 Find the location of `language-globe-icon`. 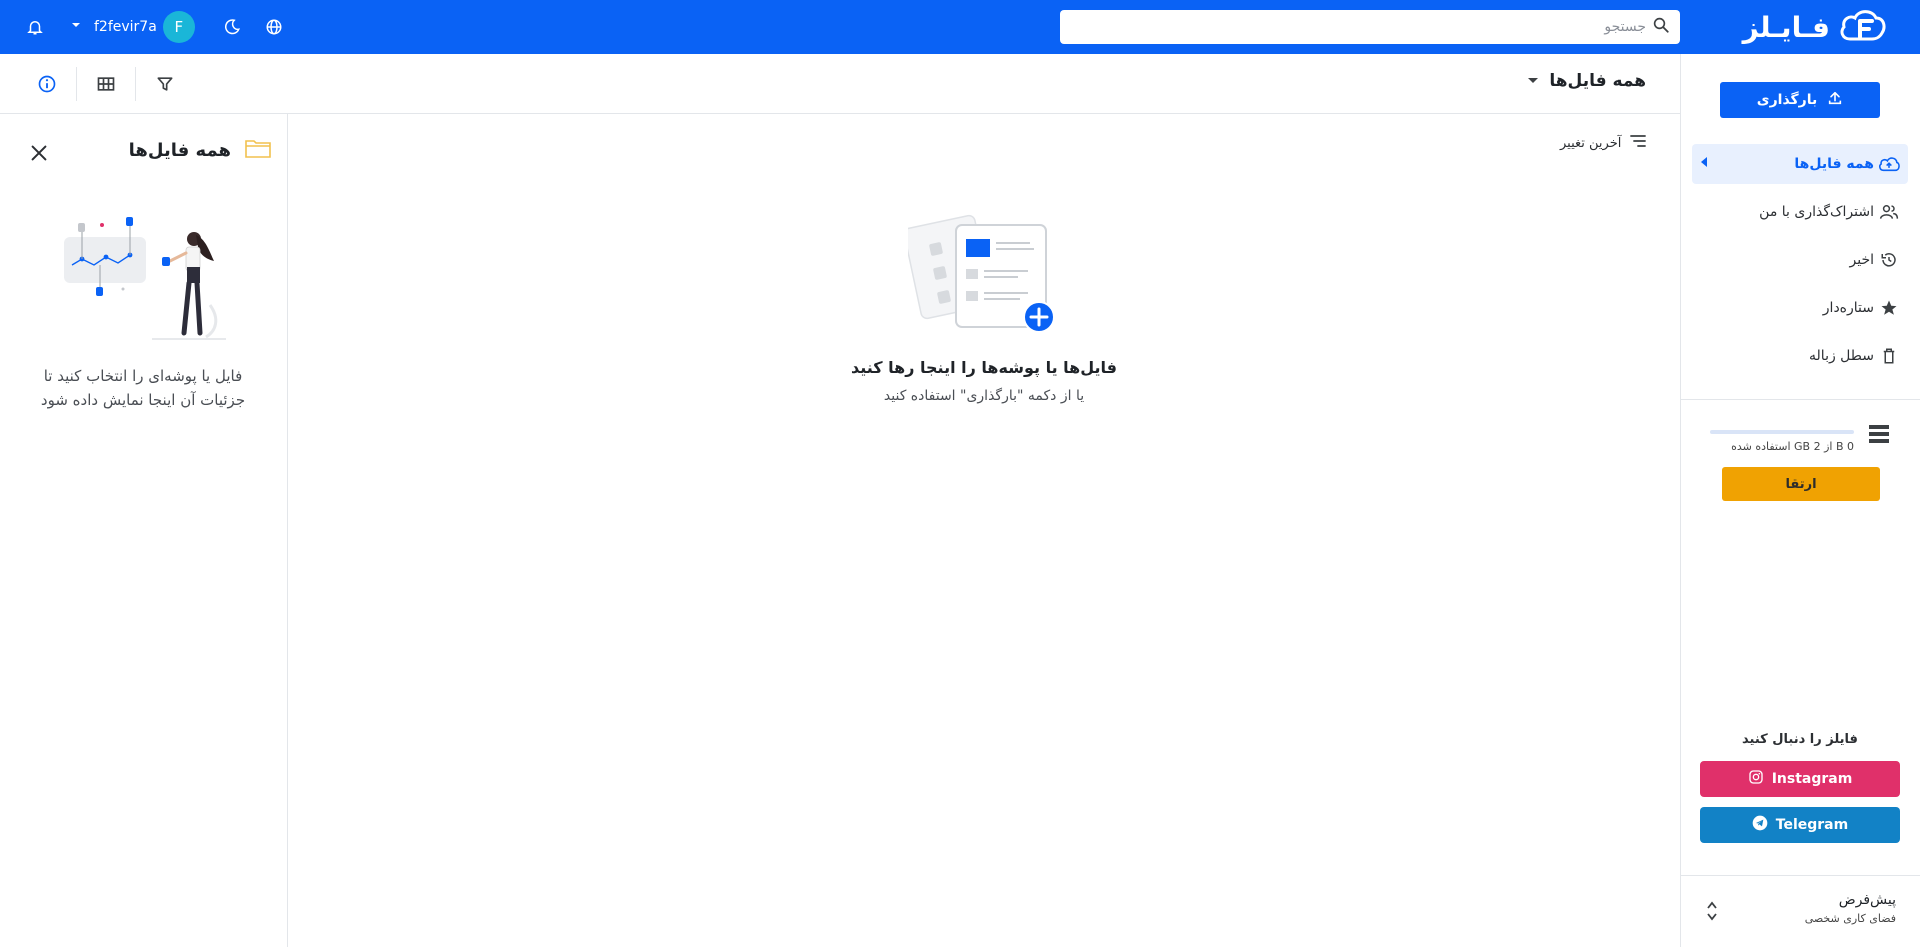

language-globe-icon is located at coordinates (274, 27).